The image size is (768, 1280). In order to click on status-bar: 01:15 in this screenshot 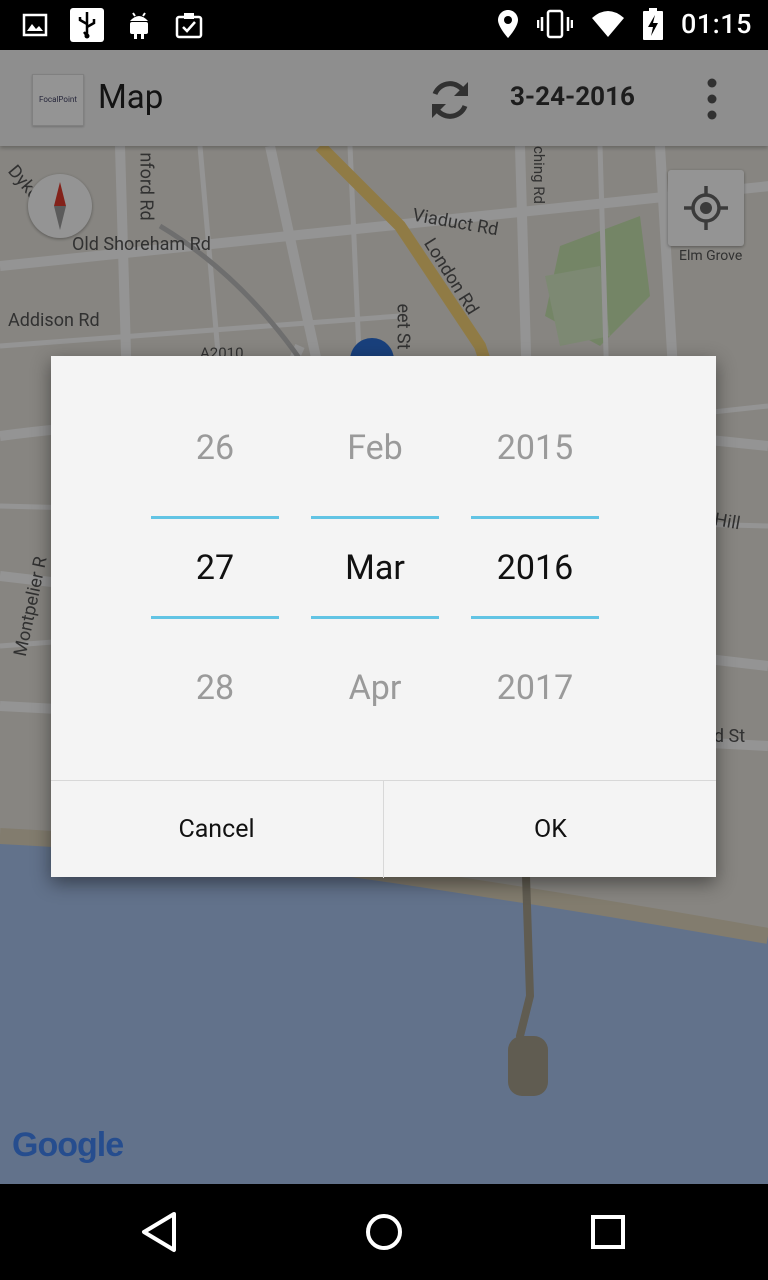, I will do `click(384, 25)`.